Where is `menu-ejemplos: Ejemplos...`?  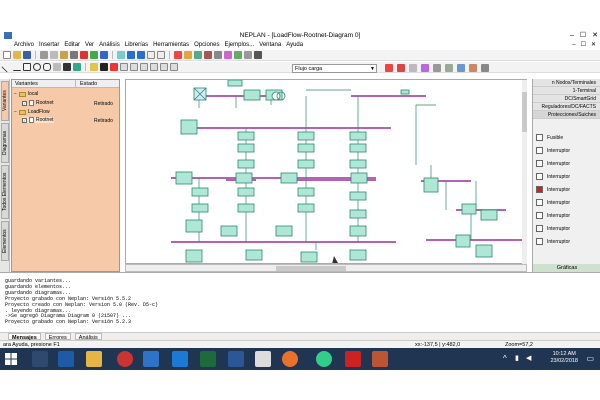 menu-ejemplos: Ejemplos... is located at coordinates (239, 45).